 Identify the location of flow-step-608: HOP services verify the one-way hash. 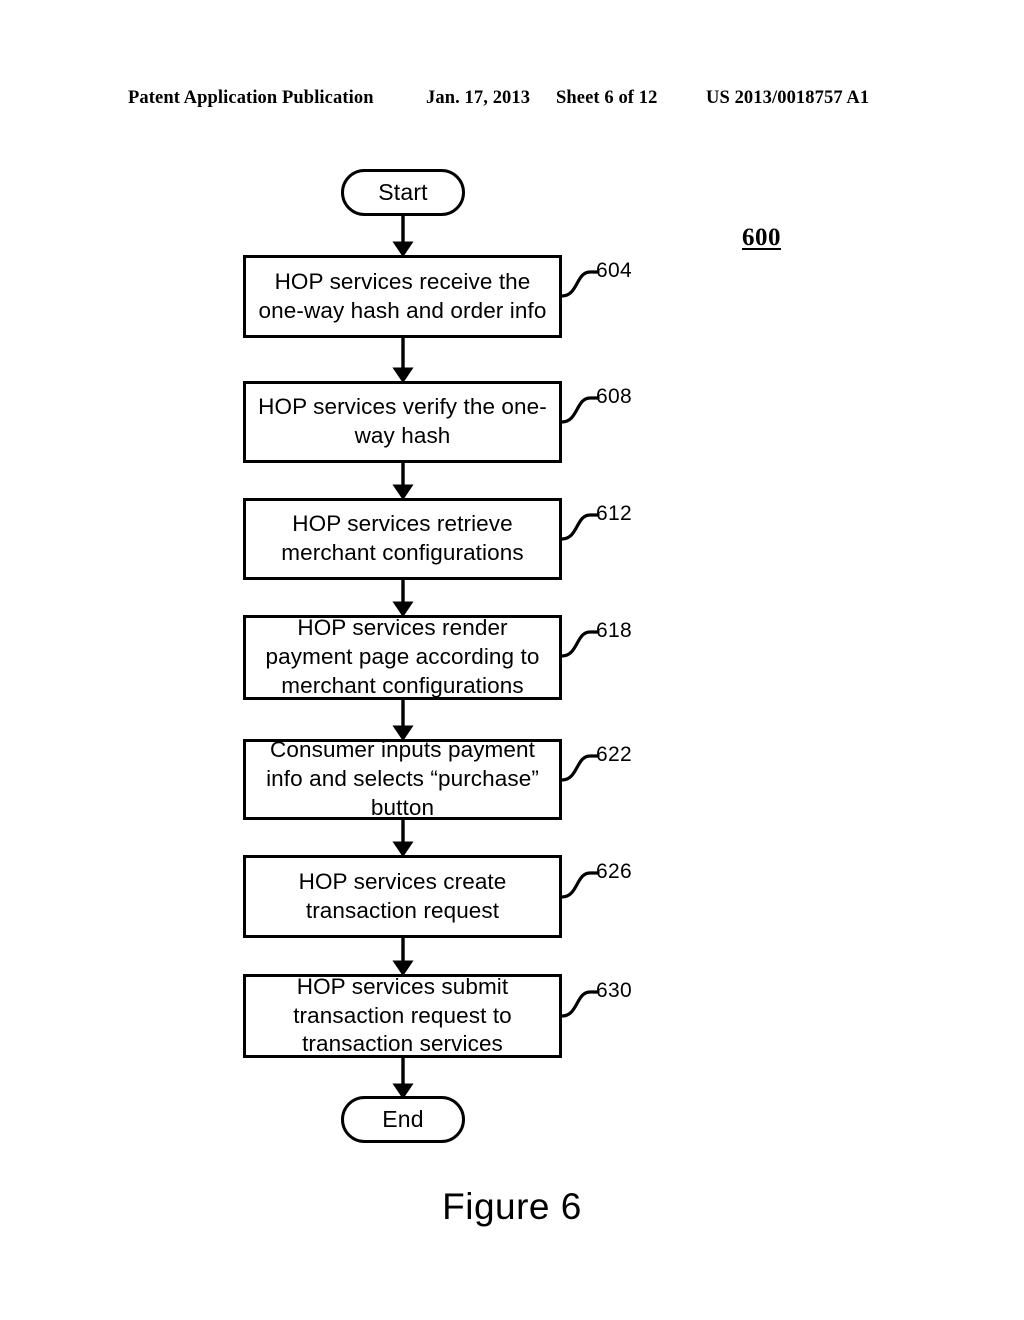
(402, 422).